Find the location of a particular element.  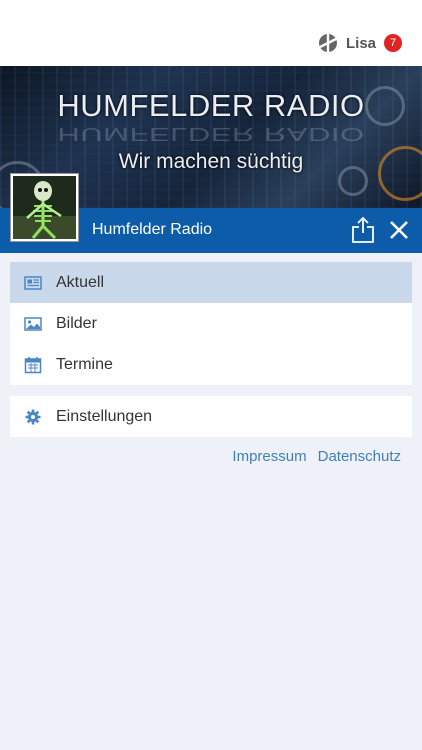

menu-label-bilder: Bilder is located at coordinates (76, 323).